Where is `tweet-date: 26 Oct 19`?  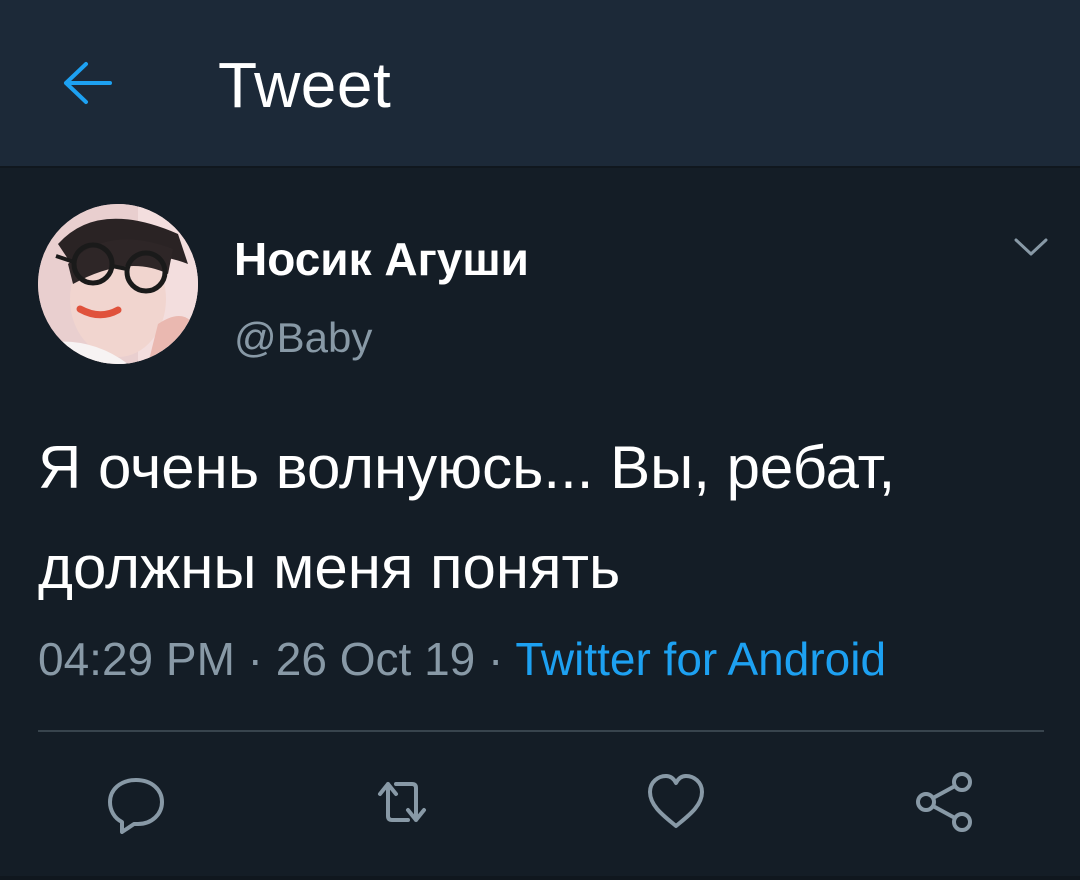 tweet-date: 26 Oct 19 is located at coordinates (375, 659).